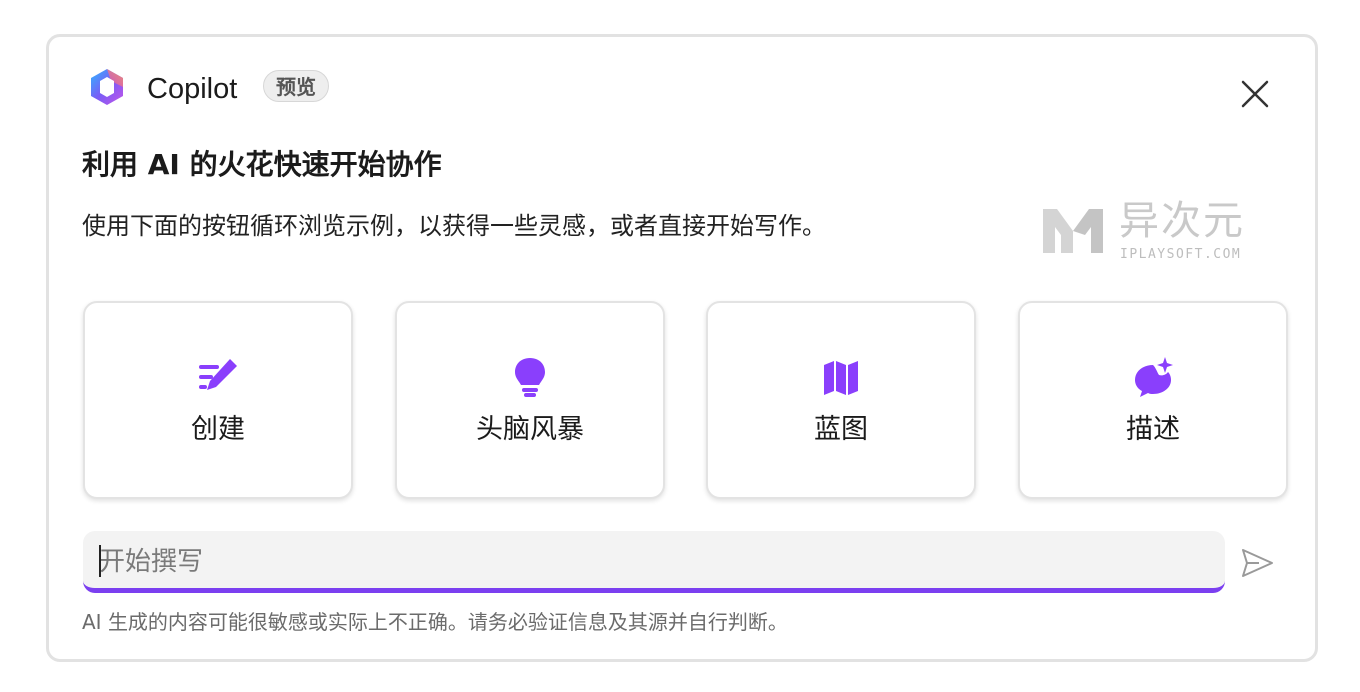 The width and height of the screenshot is (1360, 692). What do you see at coordinates (454, 226) in the screenshot?
I see `intro-subtitle: 使用下面的按钮循环浏览示例，以获得一些灵感，或者直接开始写作。` at bounding box center [454, 226].